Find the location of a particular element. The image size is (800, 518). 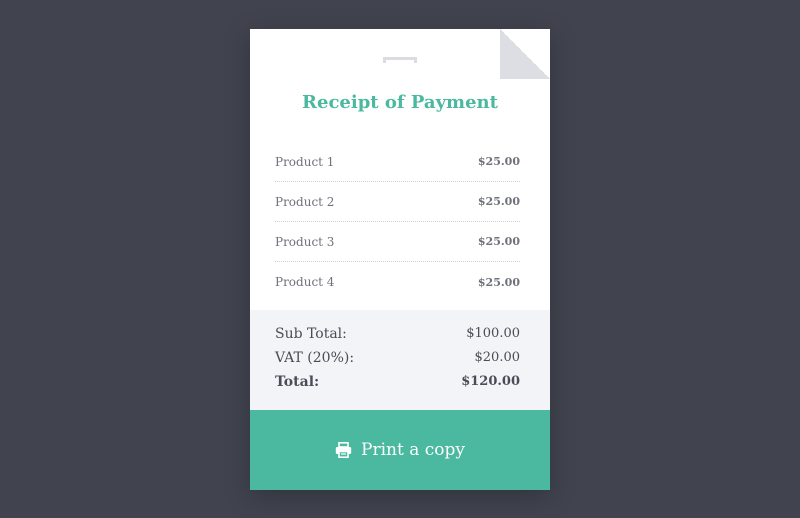

subtotal-row: Sub Total: $100.00 is located at coordinates (397, 334).